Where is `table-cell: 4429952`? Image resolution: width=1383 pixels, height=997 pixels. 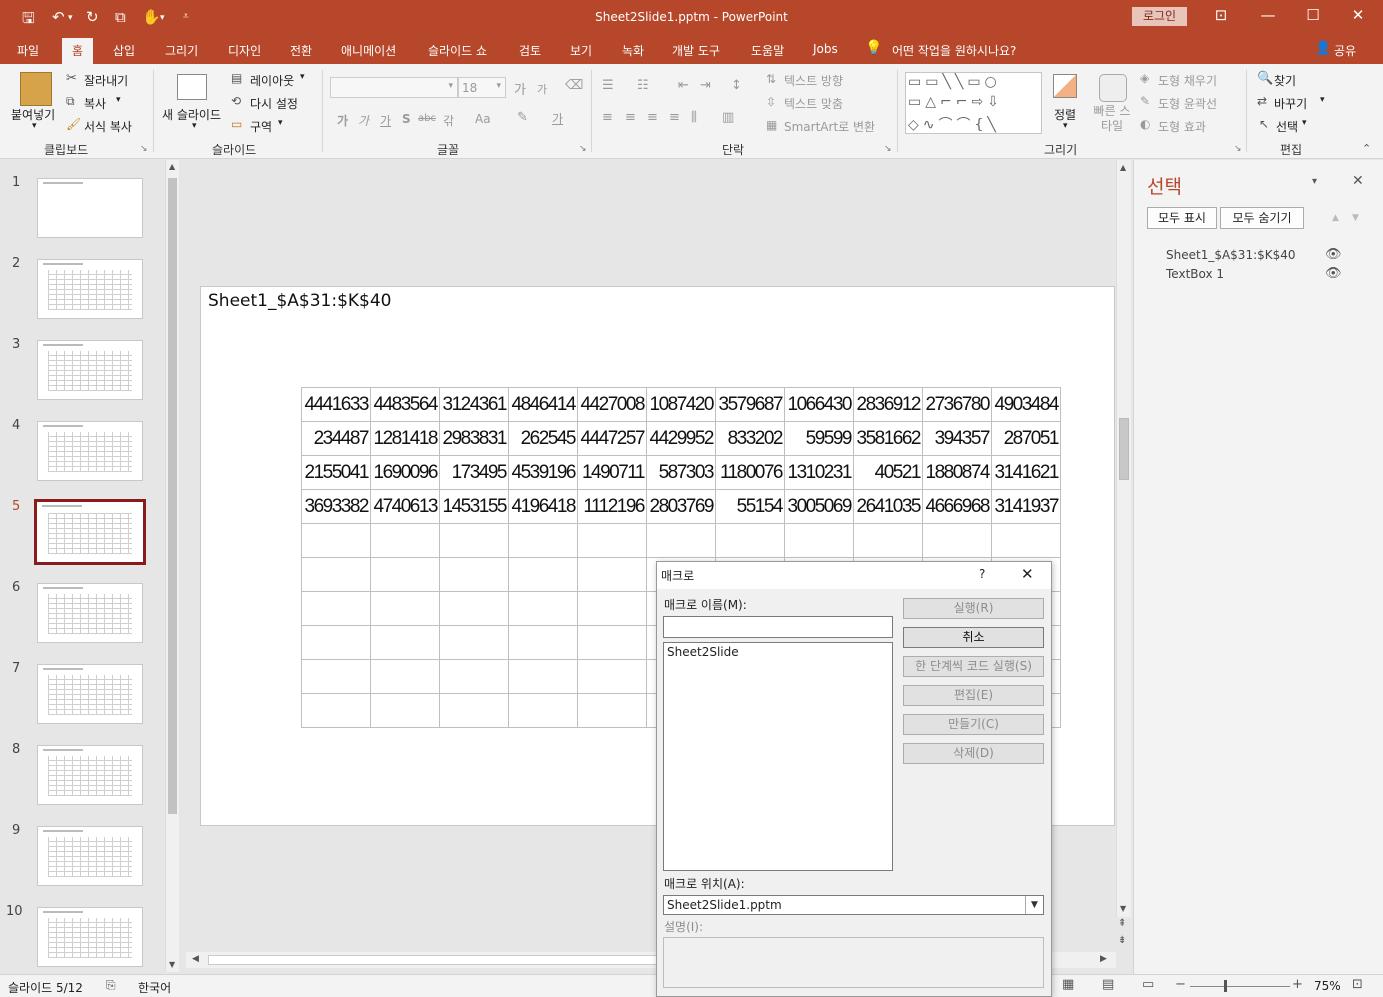
table-cell: 4429952 is located at coordinates (681, 438).